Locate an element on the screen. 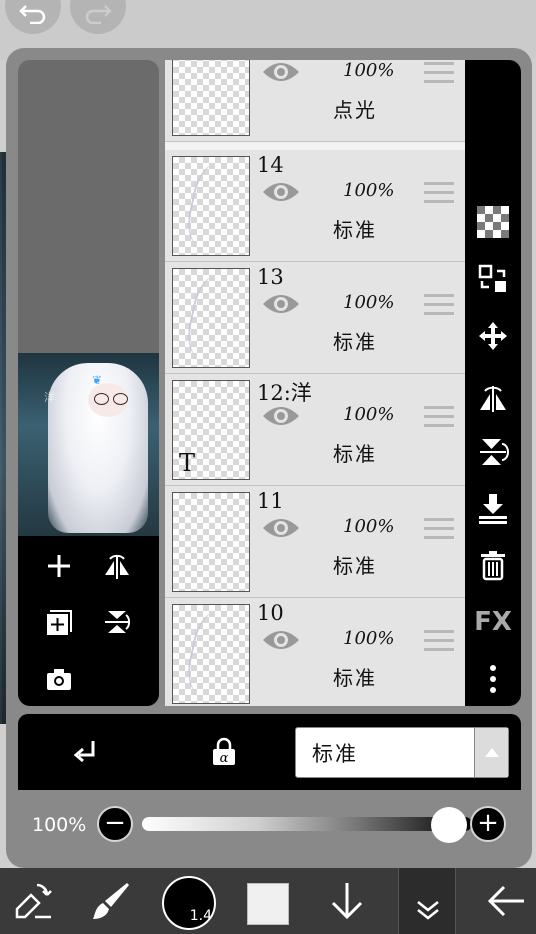 This screenshot has height=934, width=536. duplicate-layer-button is located at coordinates (59, 622).